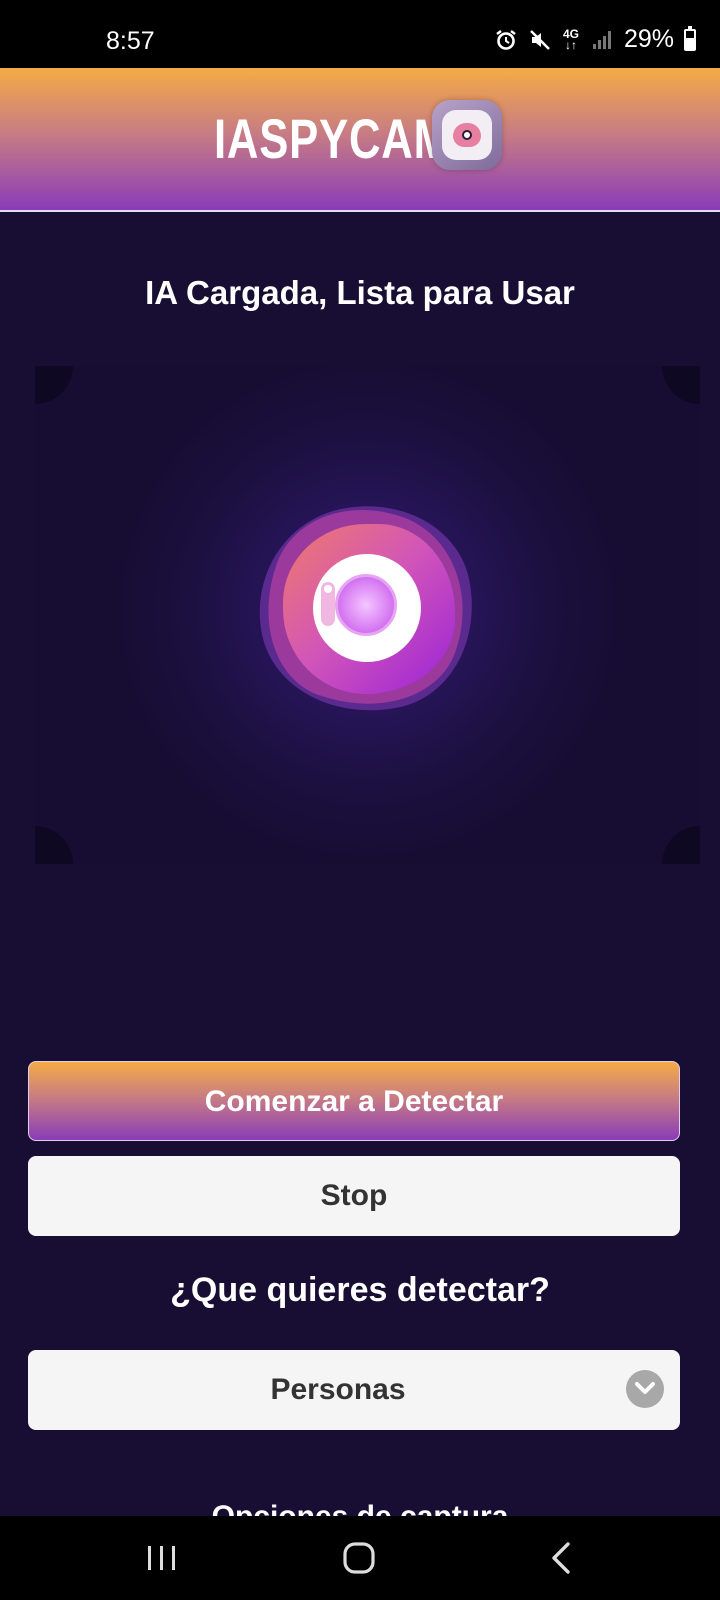 The width and height of the screenshot is (720, 1600). I want to click on chevron-down-icon, so click(645, 1389).